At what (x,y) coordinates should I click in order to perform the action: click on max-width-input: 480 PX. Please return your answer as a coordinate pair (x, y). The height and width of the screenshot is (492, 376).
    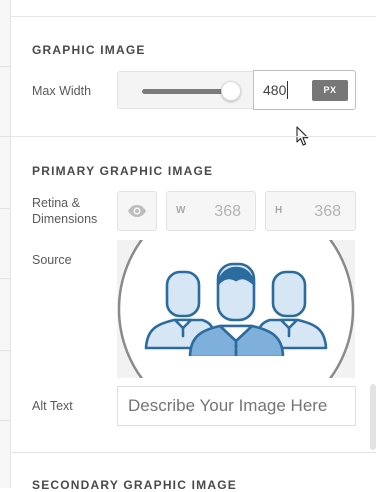
    Looking at the image, I should click on (304, 90).